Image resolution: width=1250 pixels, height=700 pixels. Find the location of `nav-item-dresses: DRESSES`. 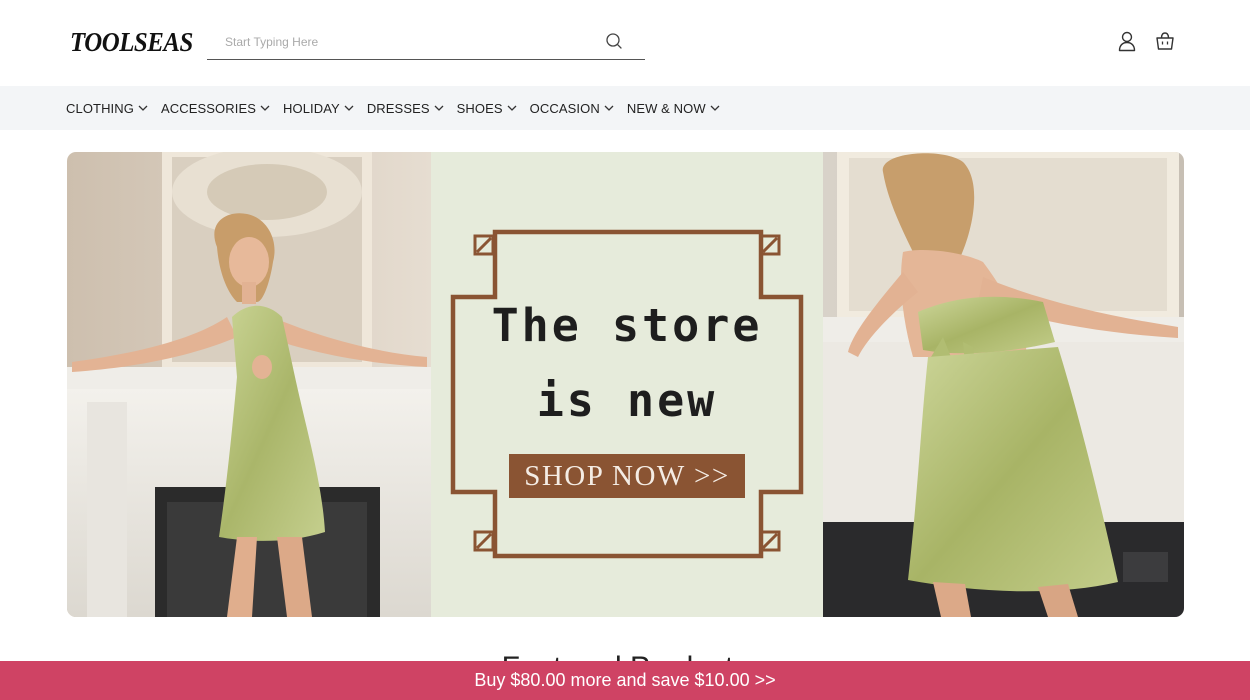

nav-item-dresses: DRESSES is located at coordinates (405, 108).